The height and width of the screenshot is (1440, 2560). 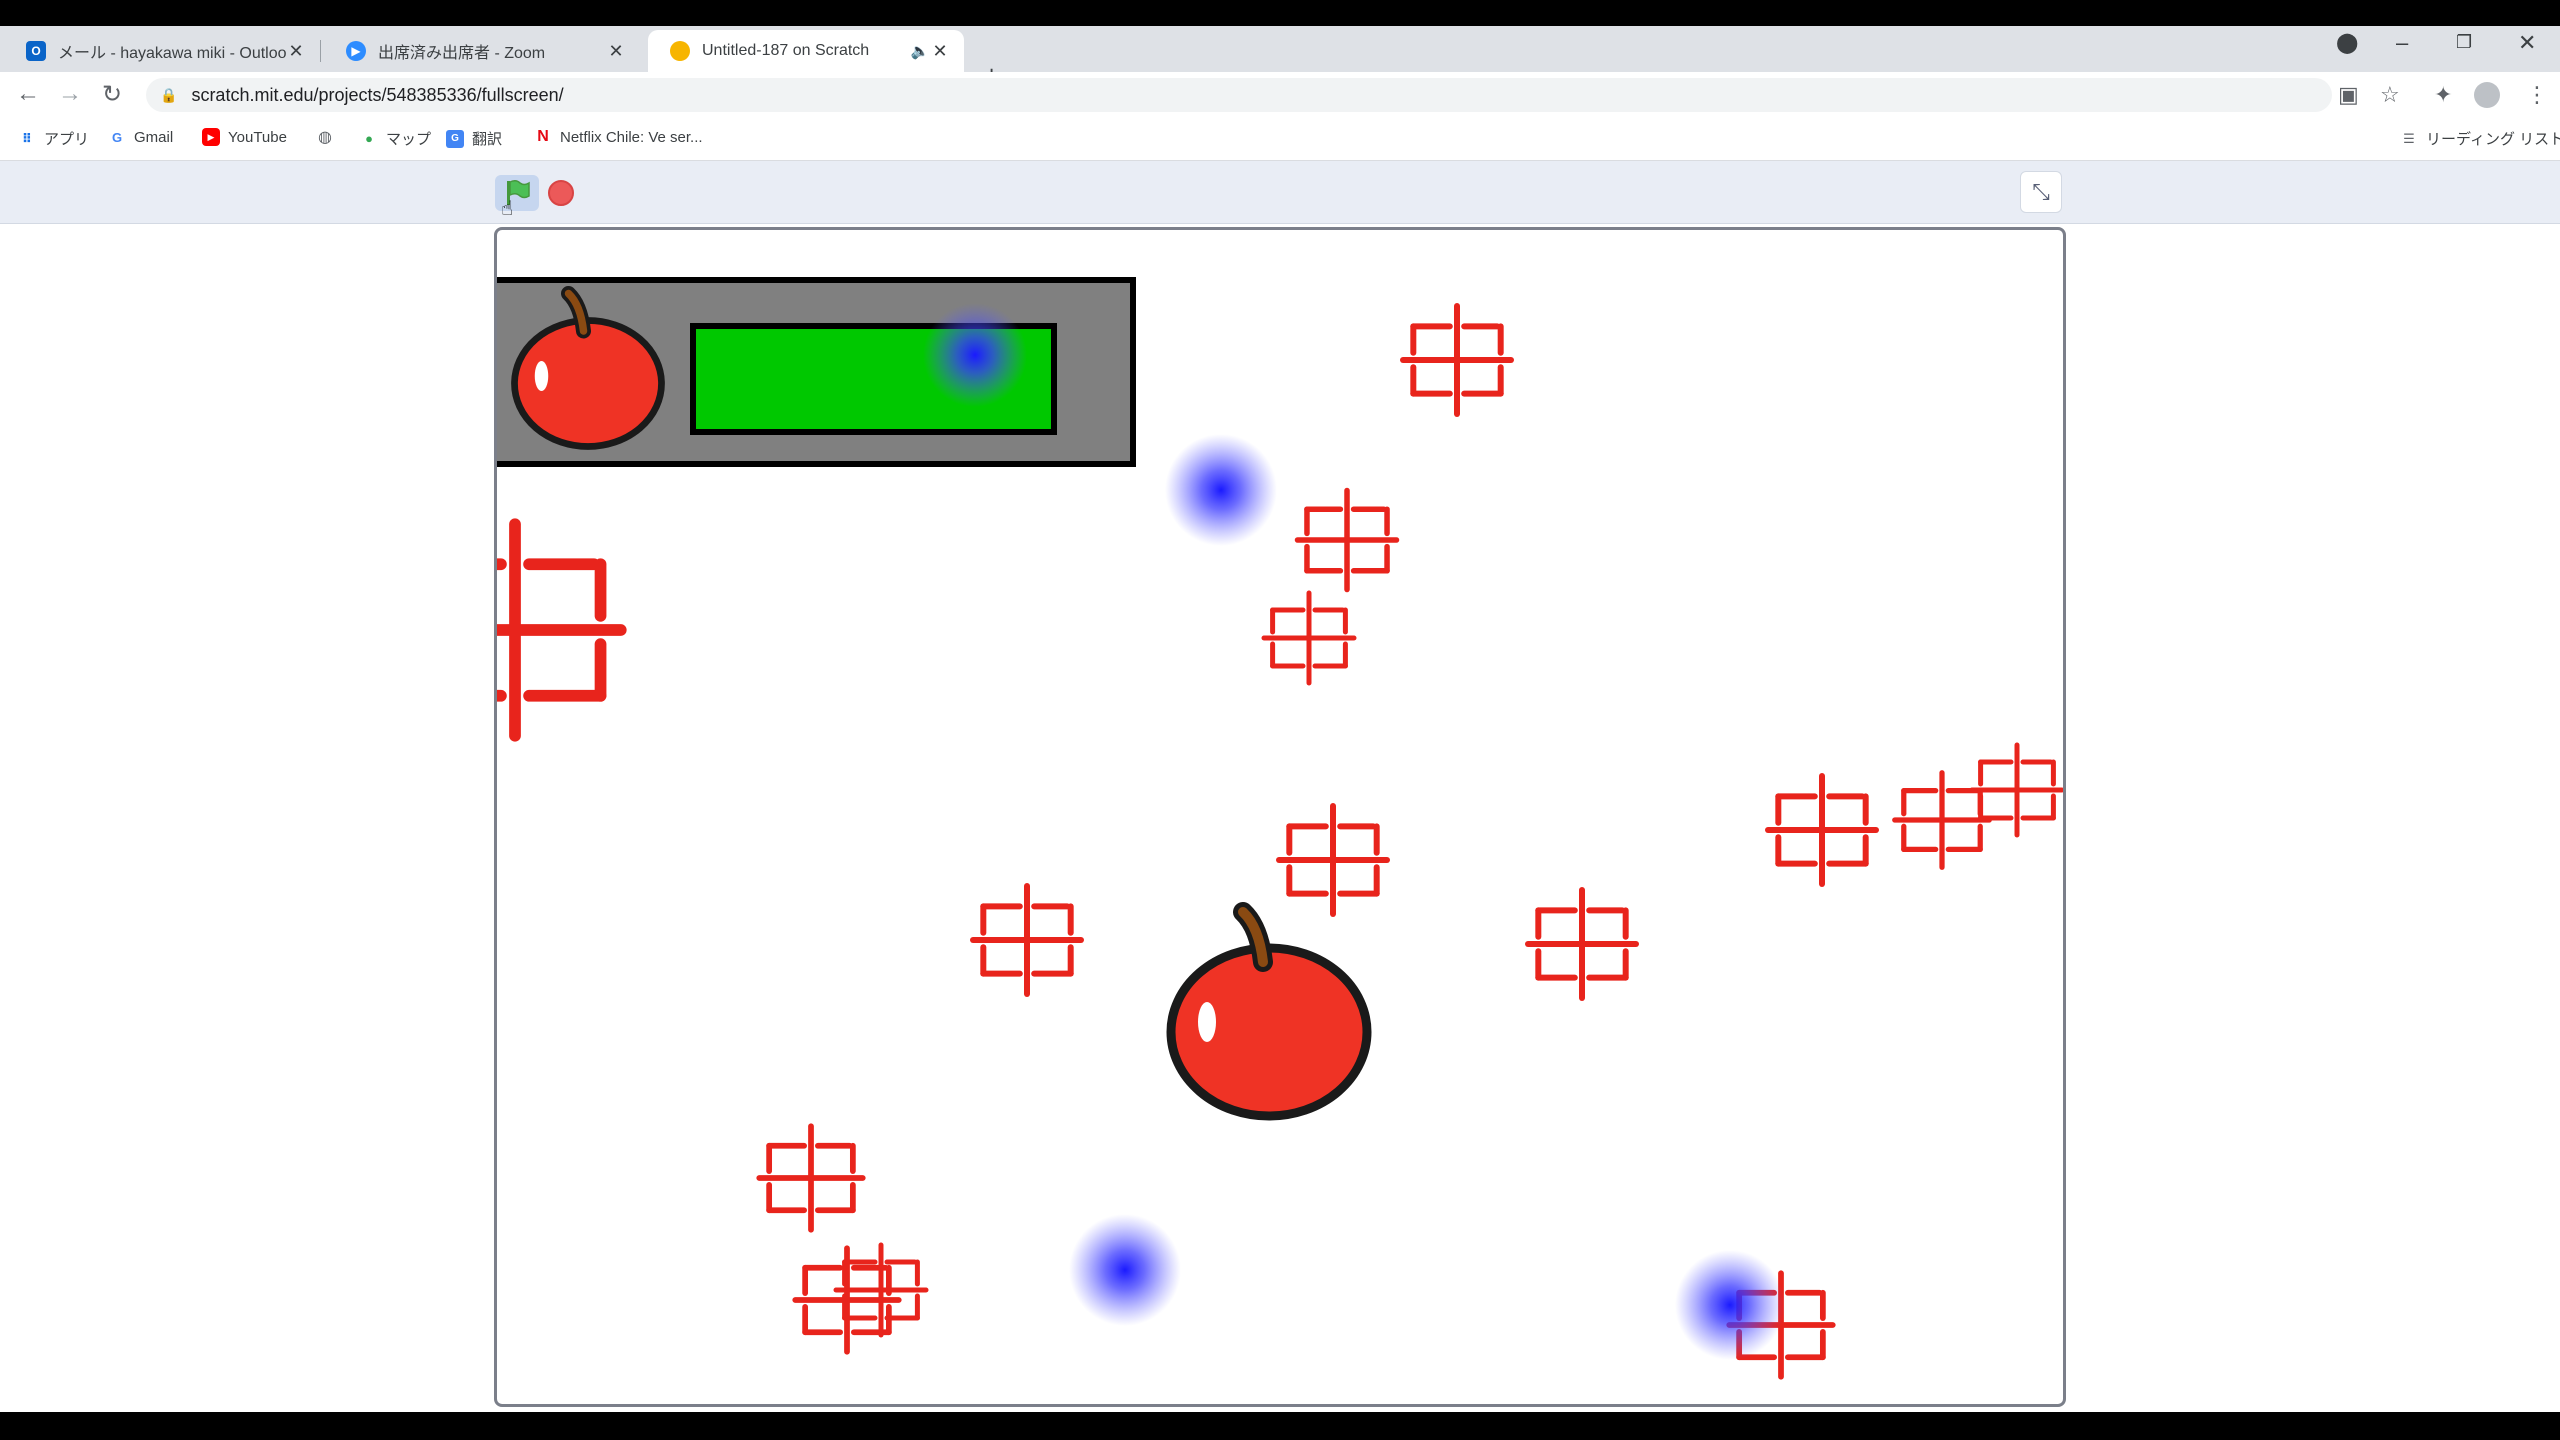 I want to click on bookmark-apps: ⠿ アプリ, so click(x=53, y=138).